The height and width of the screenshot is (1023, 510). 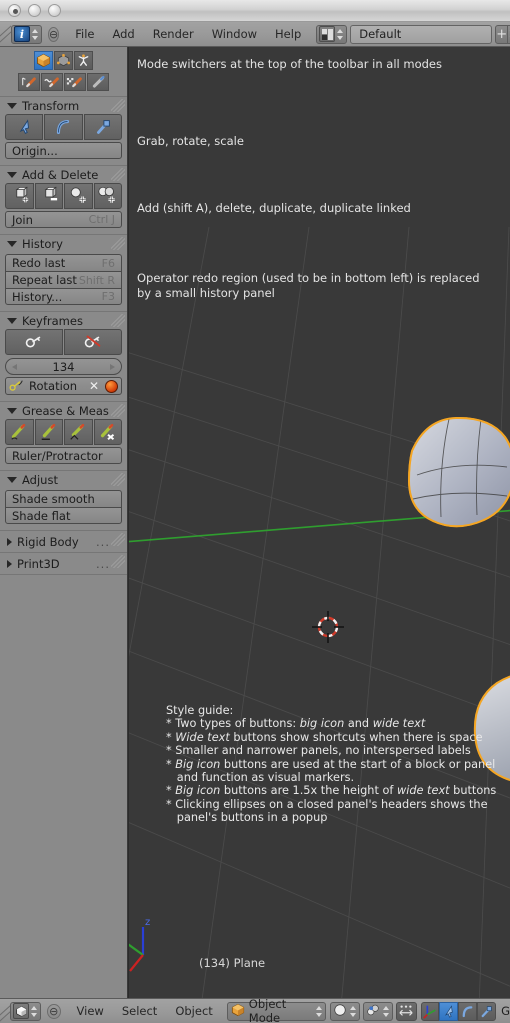 What do you see at coordinates (107, 196) in the screenshot?
I see `duplicate-linked-button` at bounding box center [107, 196].